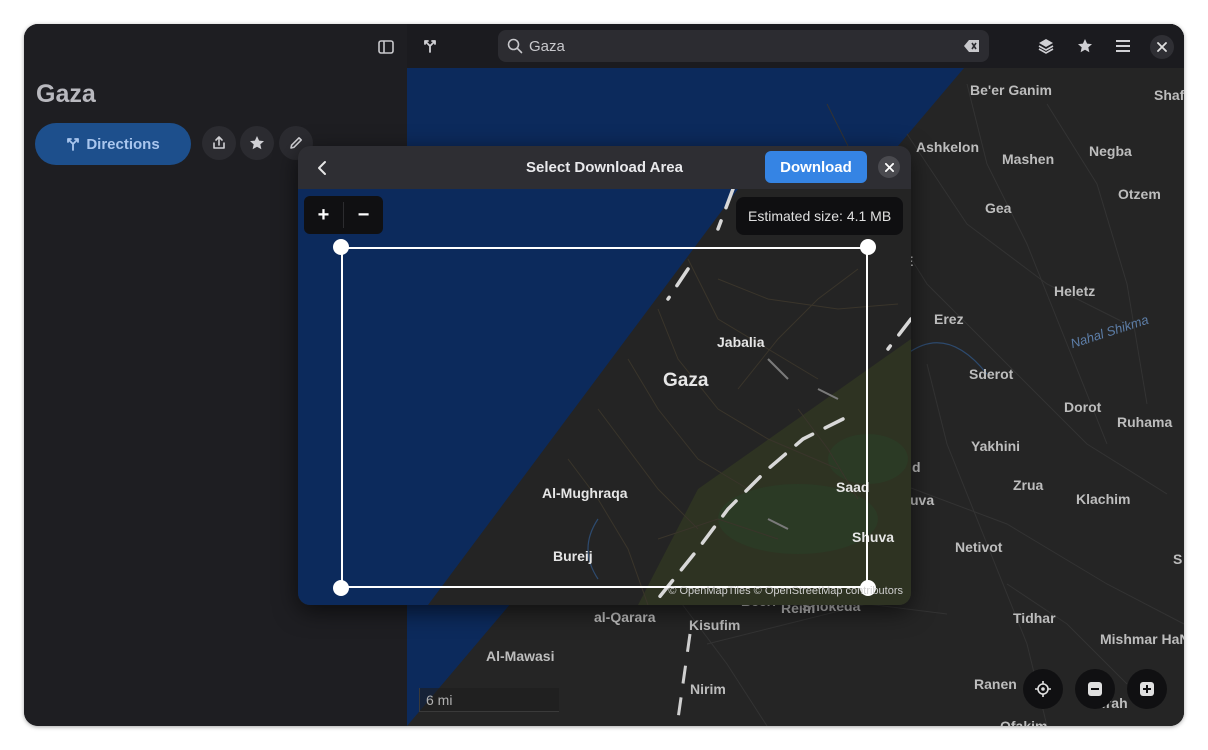 This screenshot has width=1208, height=750. I want to click on minus-square-icon, so click(1095, 689).